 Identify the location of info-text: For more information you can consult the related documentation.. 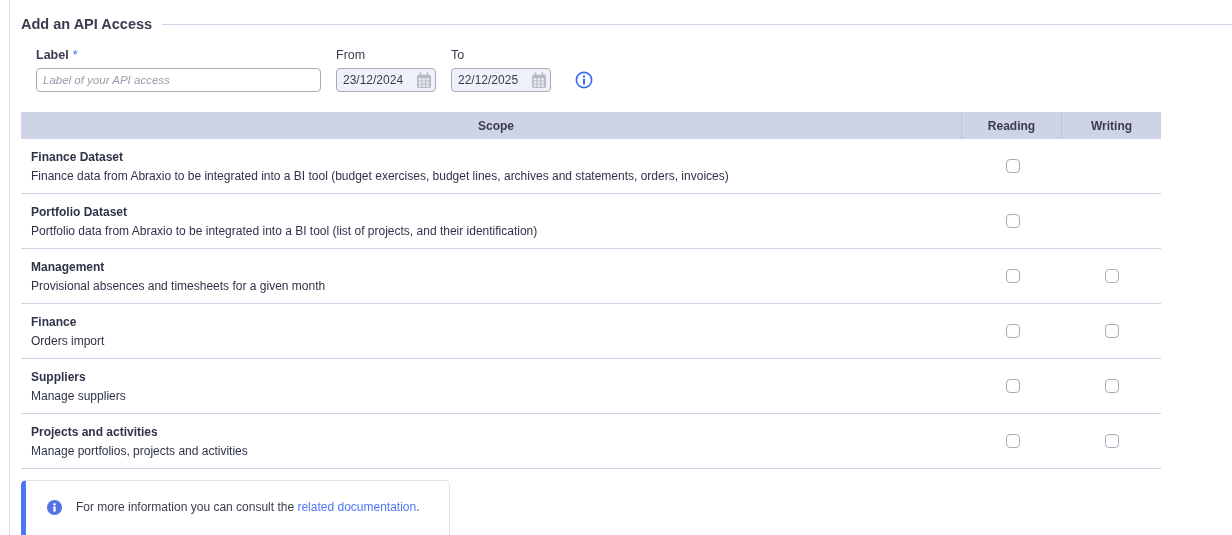
(248, 507).